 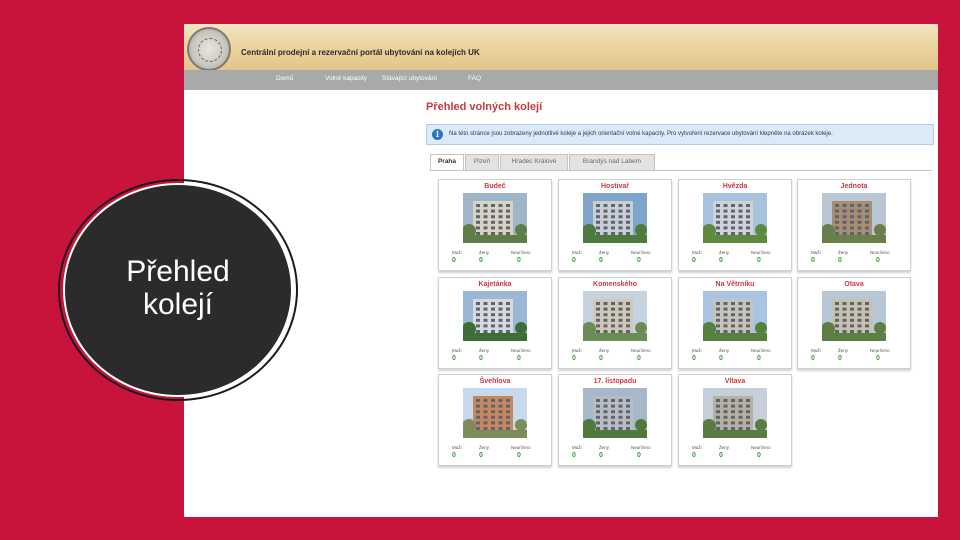 I want to click on dorm-card: Na Větrníku Muži 0 Ženy 0 Neurčeno 0, so click(x=735, y=323).